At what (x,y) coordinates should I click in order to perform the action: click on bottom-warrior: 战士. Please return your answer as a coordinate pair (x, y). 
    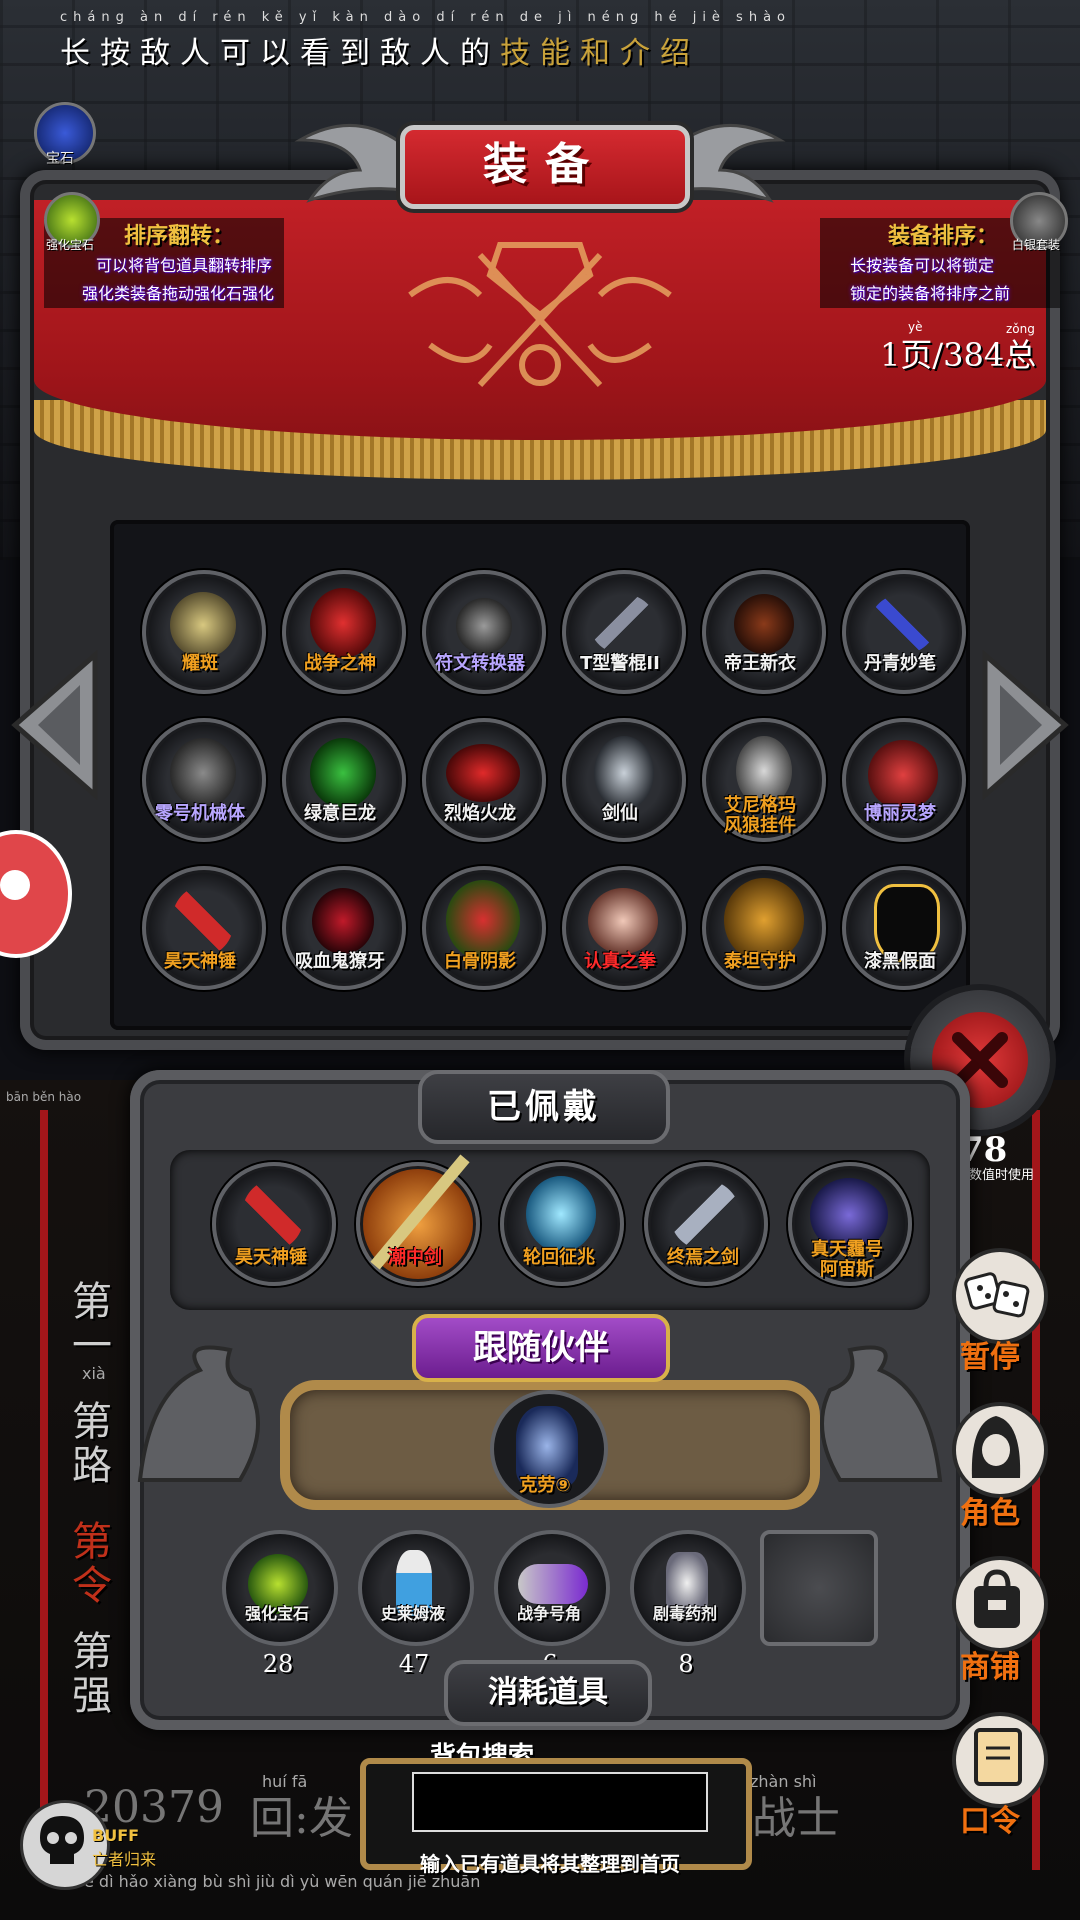
    Looking at the image, I should click on (796, 1818).